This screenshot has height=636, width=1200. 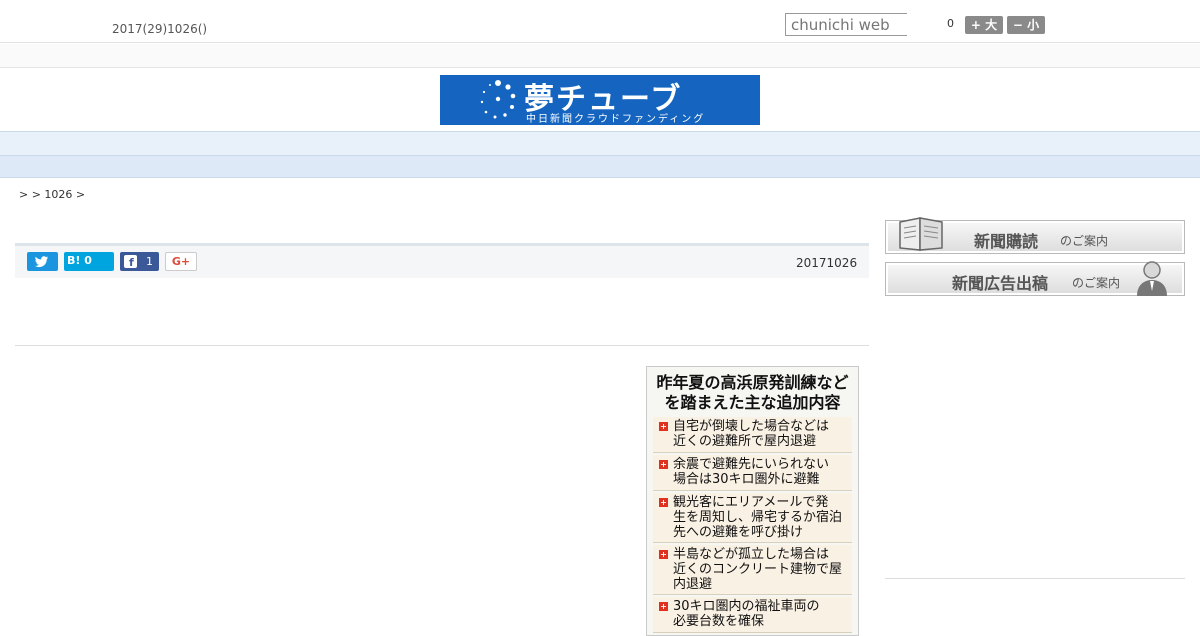 What do you see at coordinates (616, 119) in the screenshot?
I see `banner-subtitle: 中日新聞クラウドファンディング` at bounding box center [616, 119].